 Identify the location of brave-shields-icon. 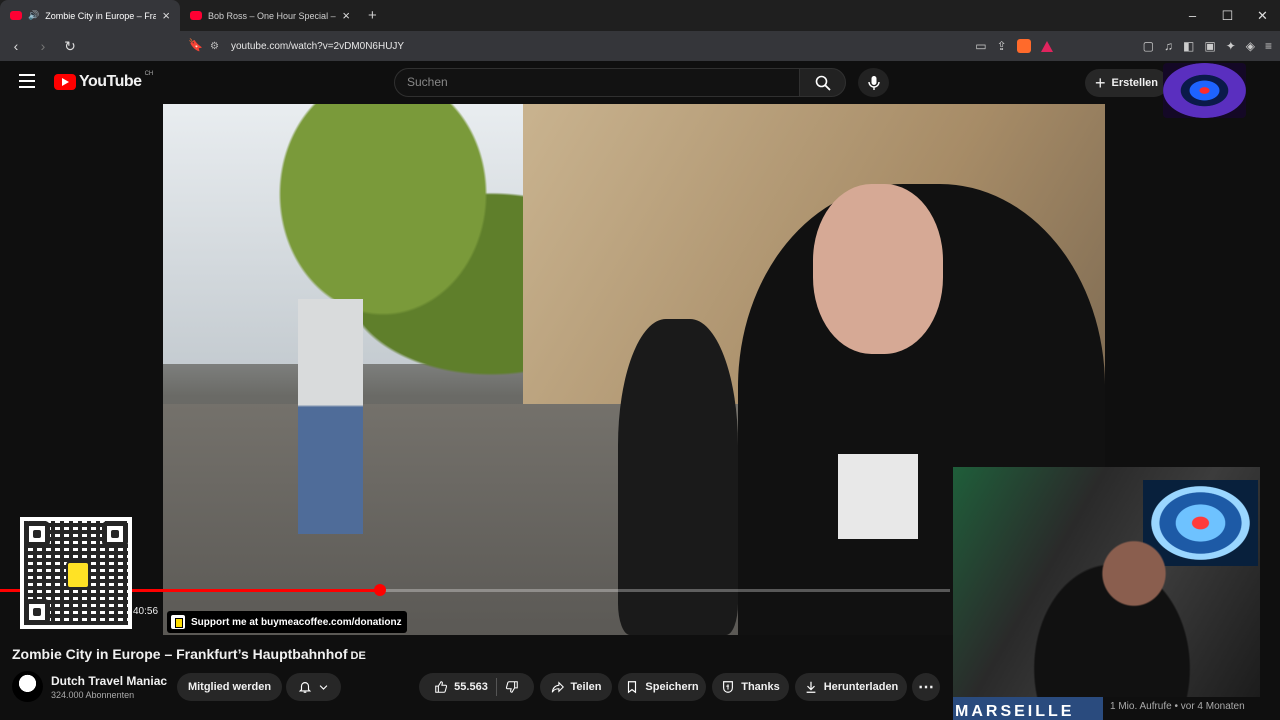
(1023, 46).